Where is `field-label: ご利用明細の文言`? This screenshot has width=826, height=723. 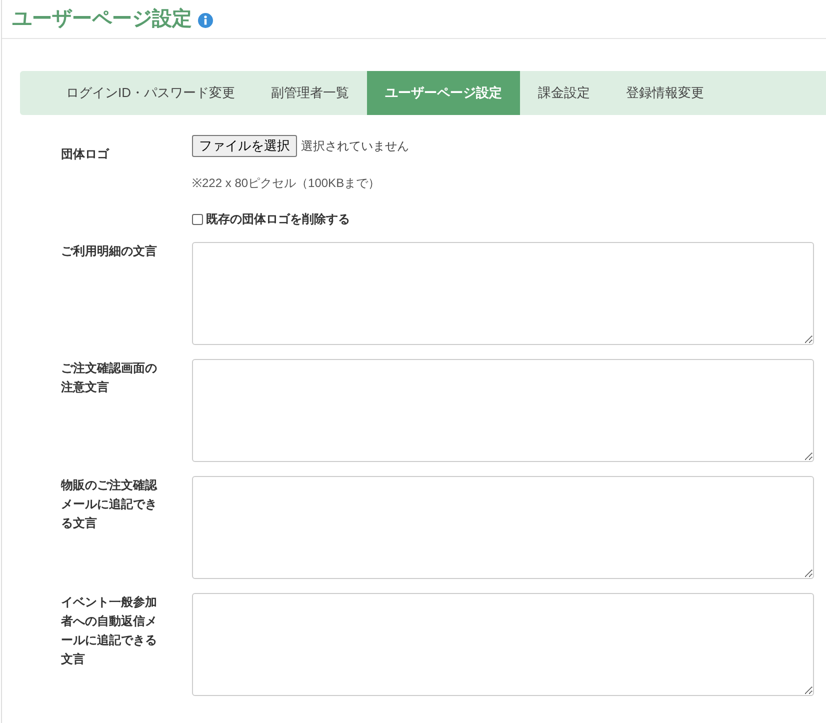
field-label: ご利用明細の文言 is located at coordinates (109, 251).